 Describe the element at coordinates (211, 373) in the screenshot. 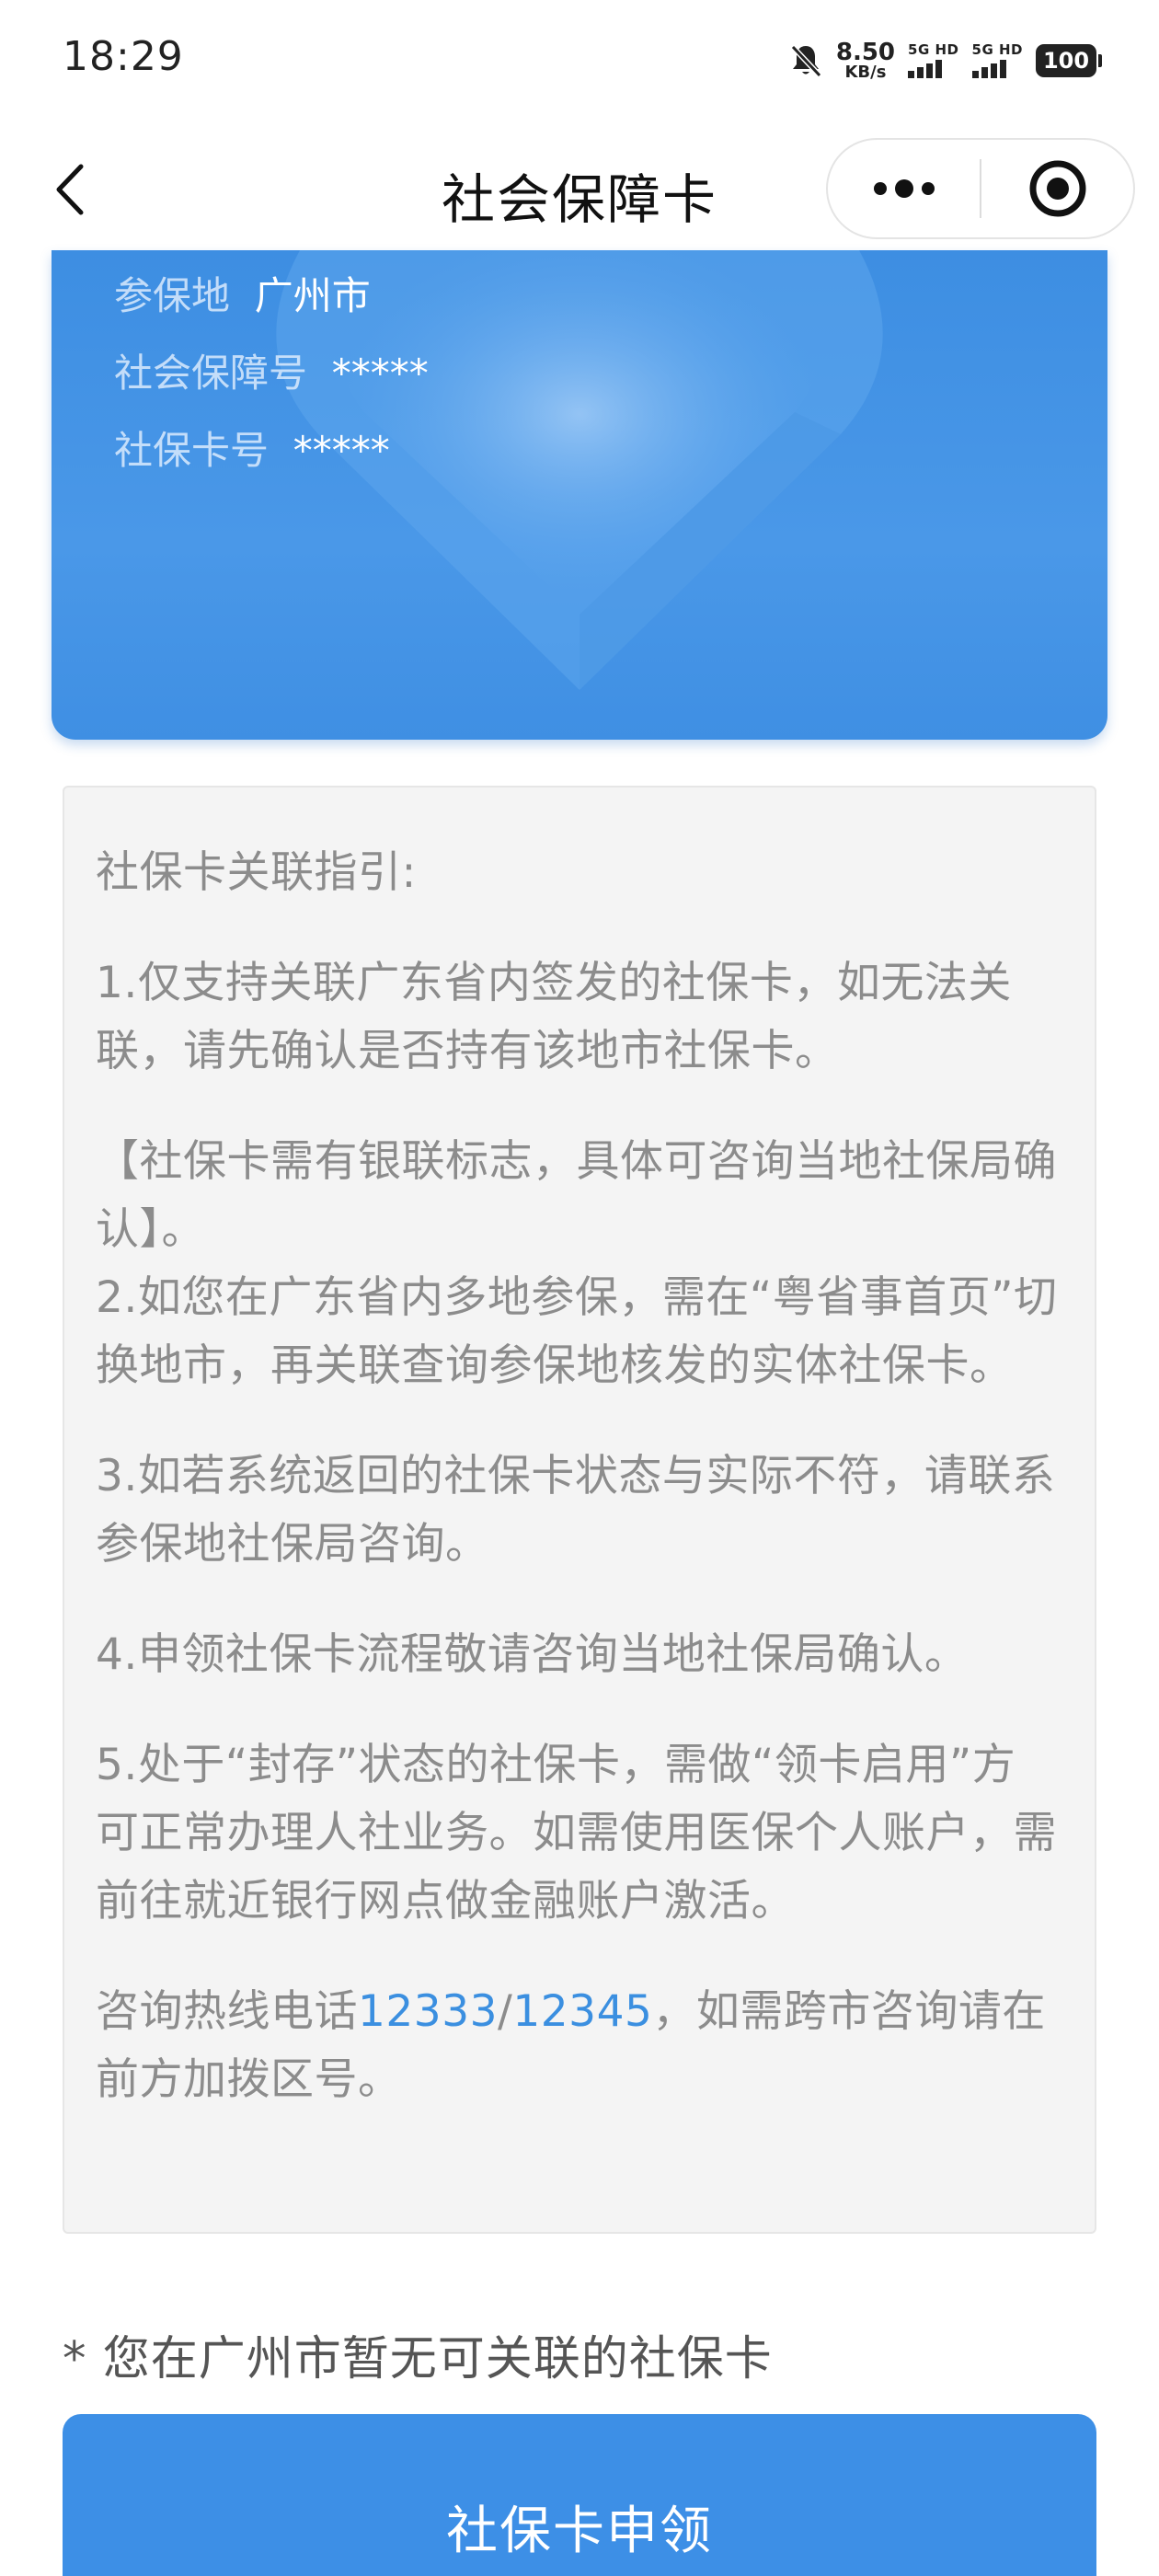

I see `card-ss-number-label: 社会保障号` at that location.